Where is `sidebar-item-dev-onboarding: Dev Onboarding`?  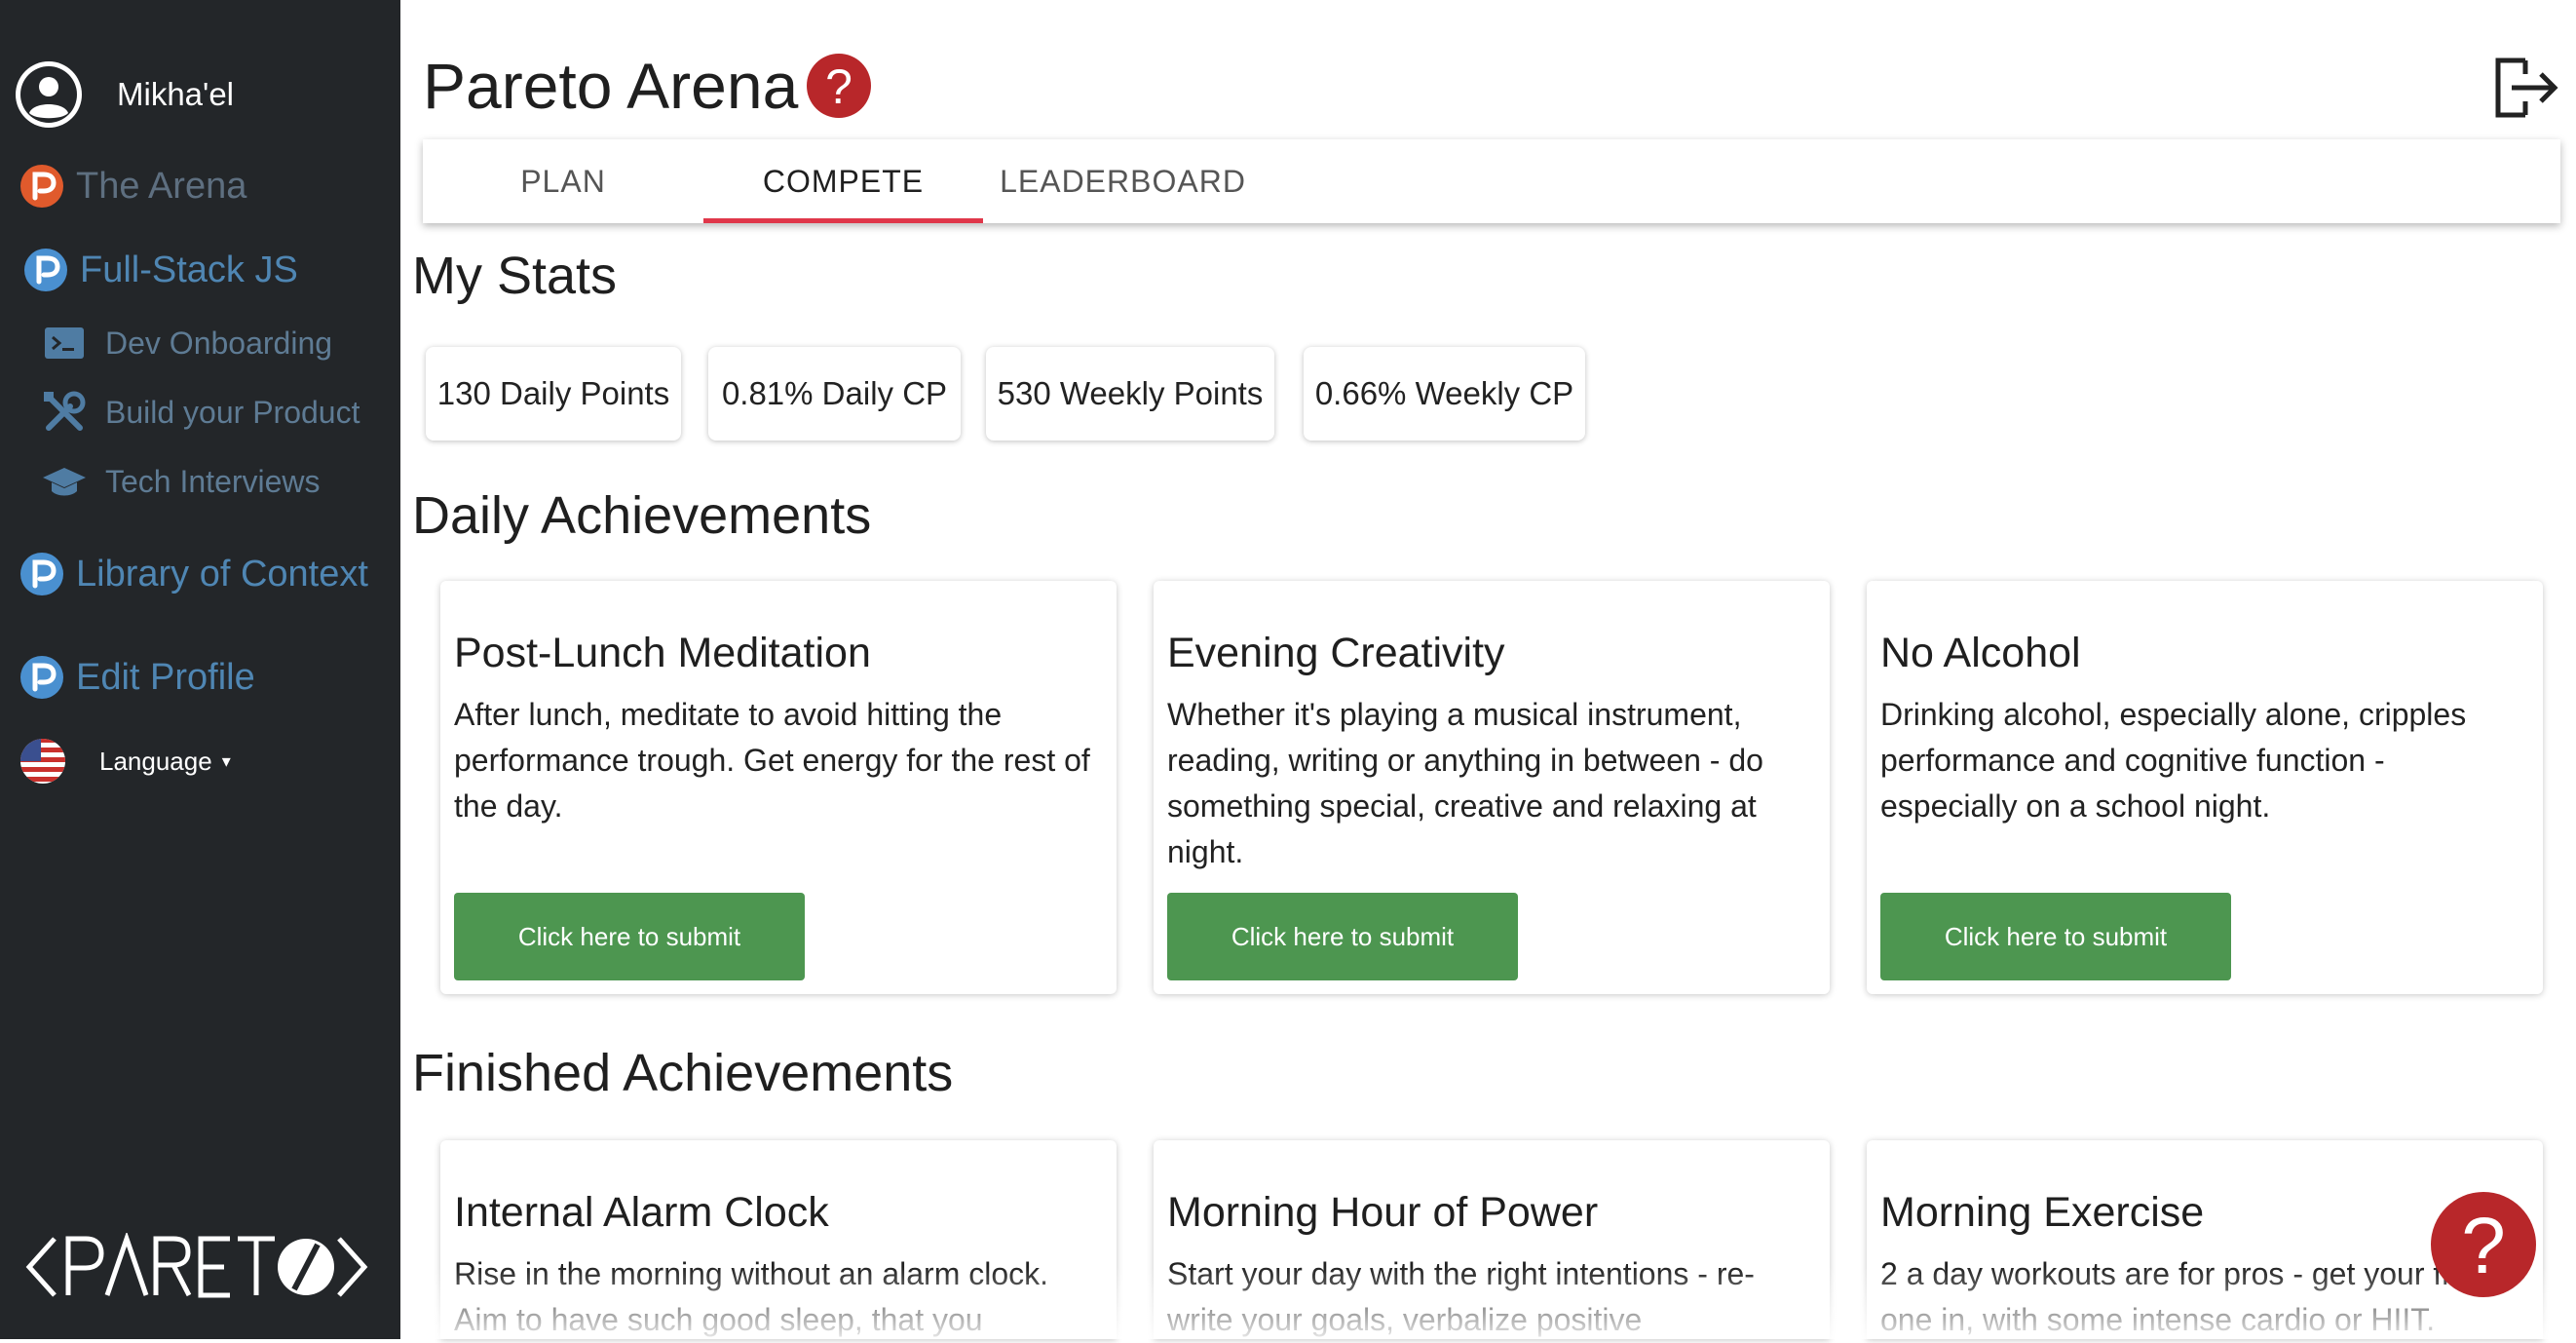 sidebar-item-dev-onboarding: Dev Onboarding is located at coordinates (186, 343).